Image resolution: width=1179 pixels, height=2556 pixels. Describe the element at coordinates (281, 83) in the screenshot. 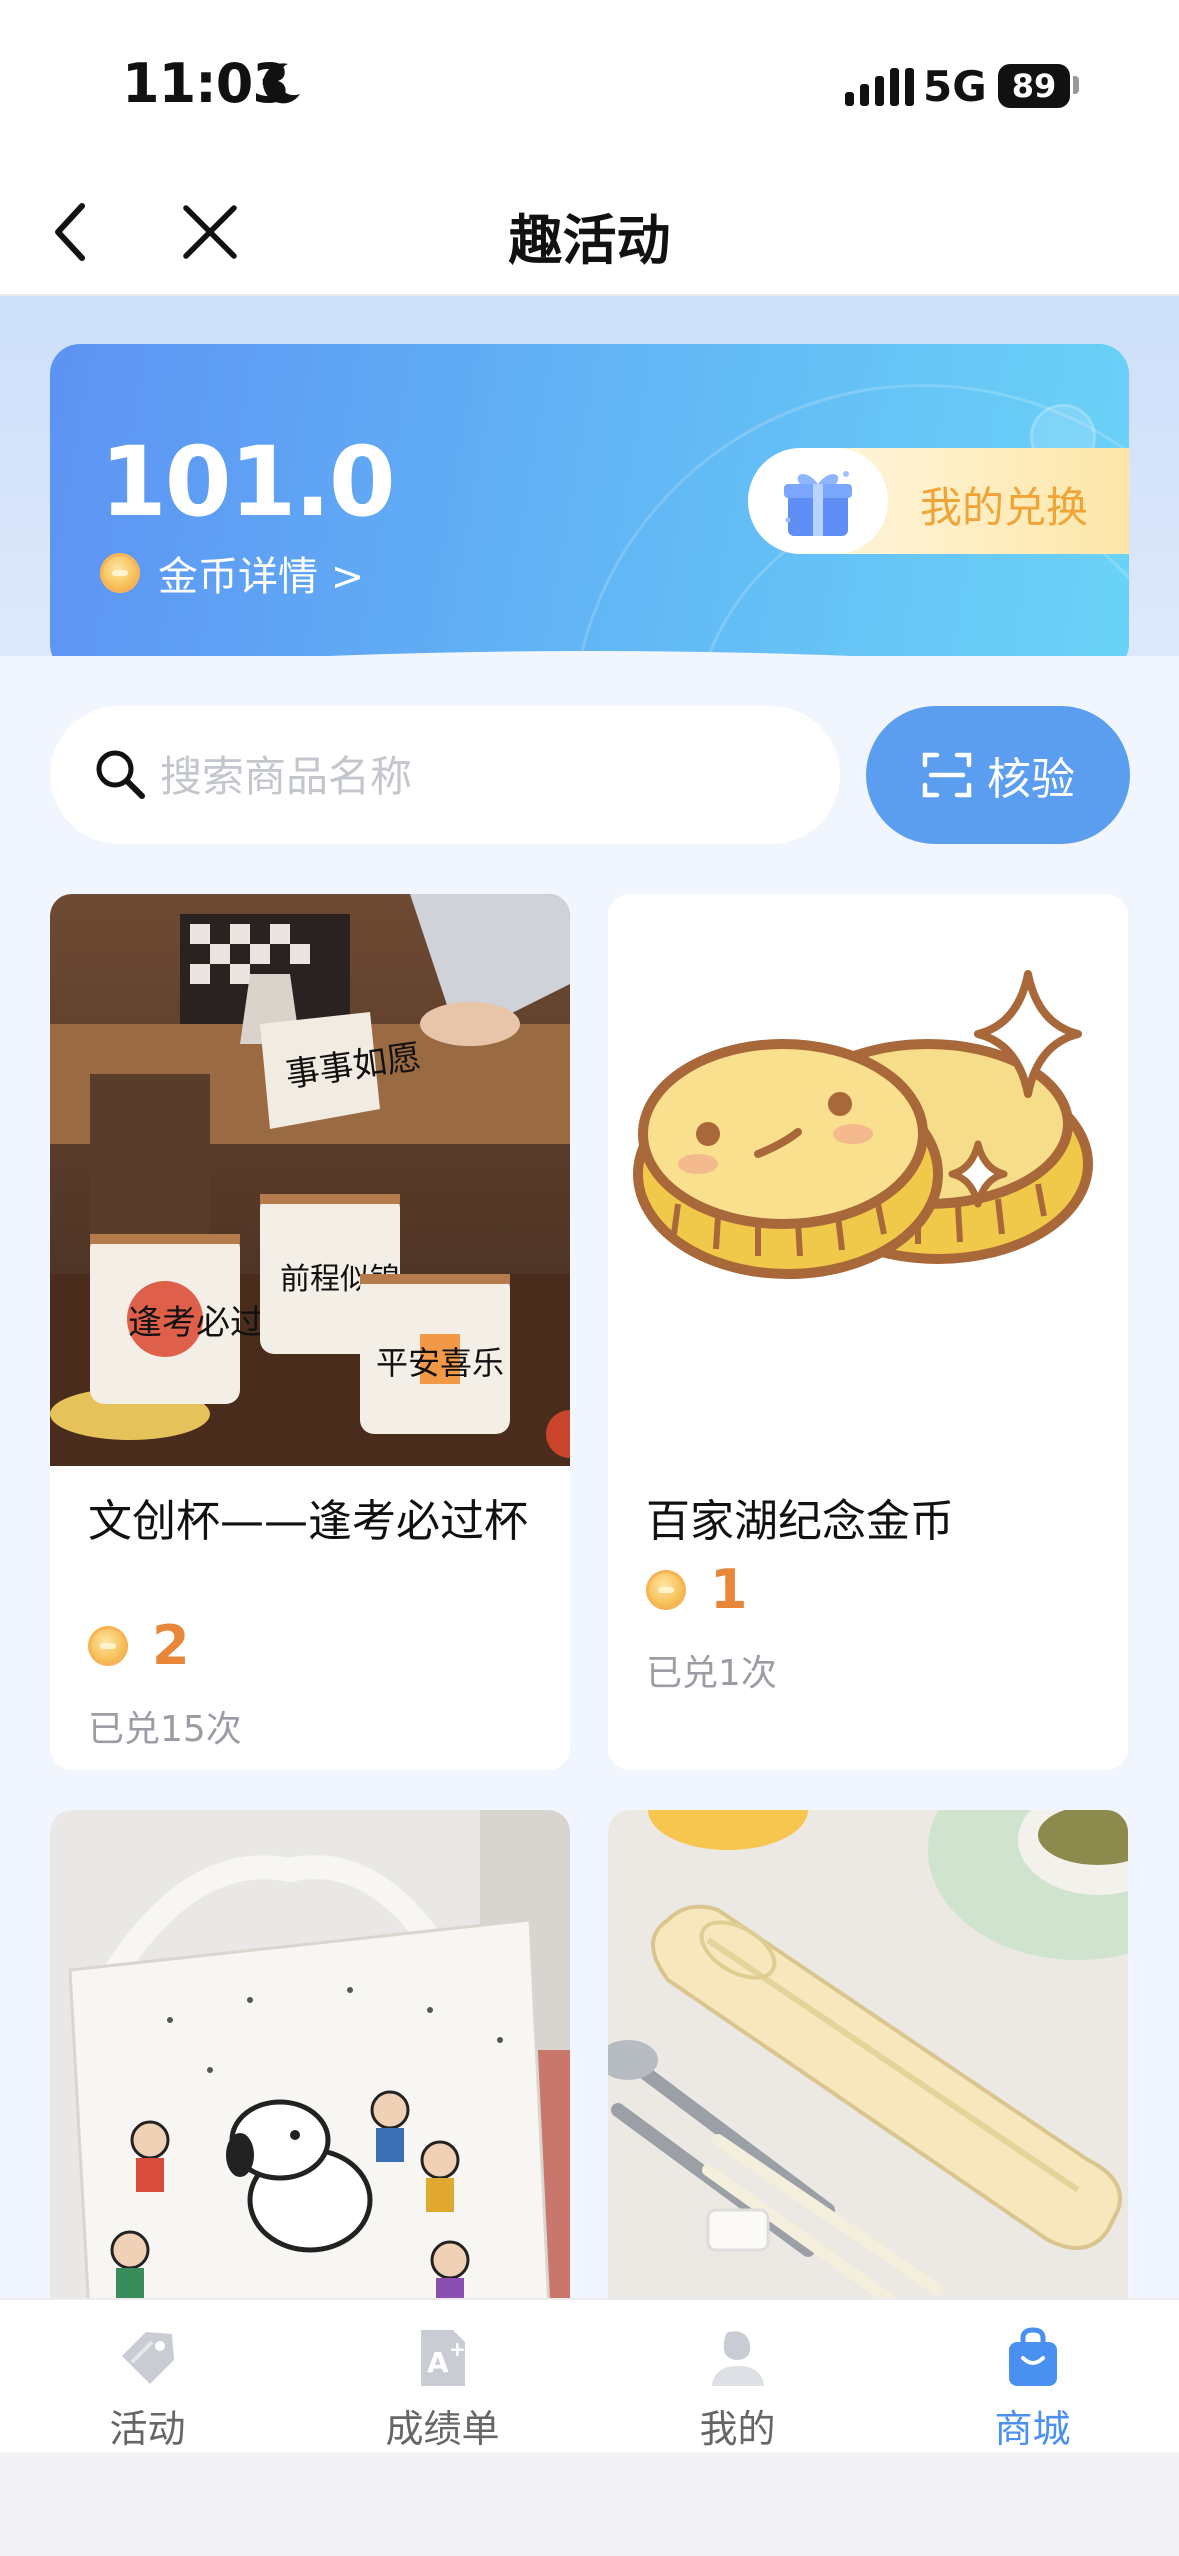

I see `moon-icon` at that location.